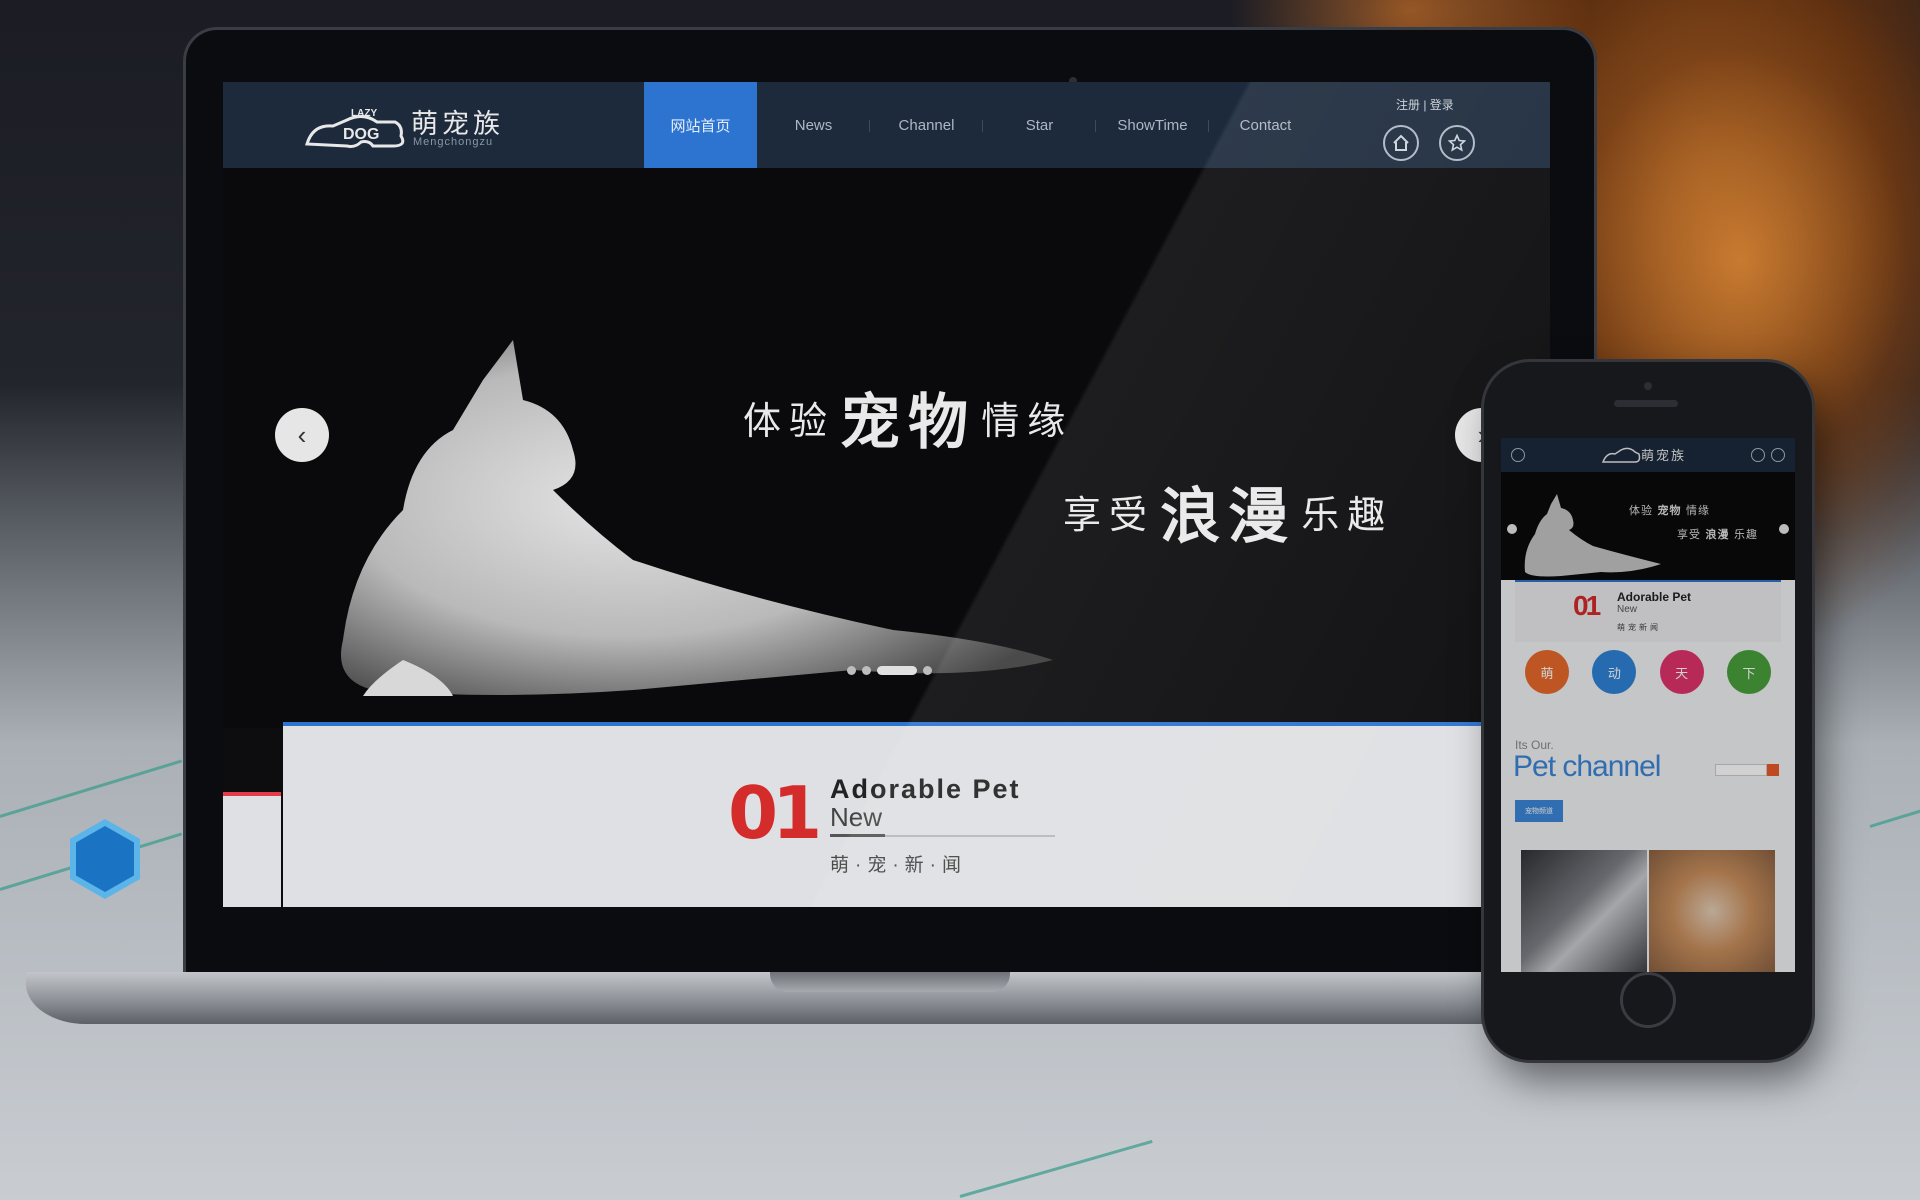 The width and height of the screenshot is (1920, 1200). What do you see at coordinates (1681, 672) in the screenshot?
I see `feature-circle: 天` at bounding box center [1681, 672].